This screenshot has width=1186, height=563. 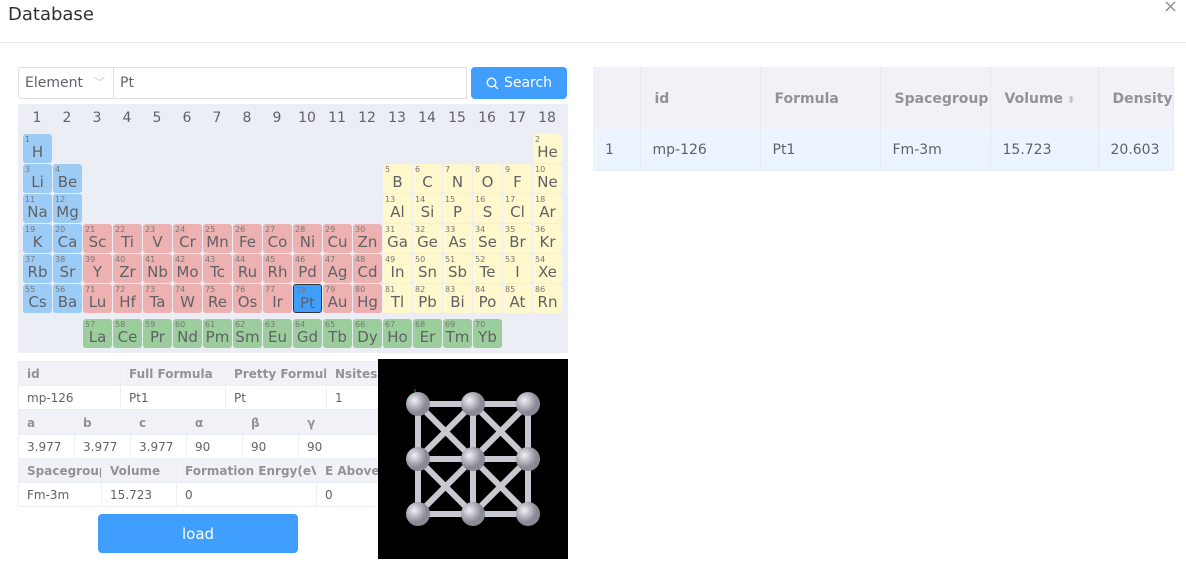 What do you see at coordinates (290, 83) in the screenshot?
I see `search-input` at bounding box center [290, 83].